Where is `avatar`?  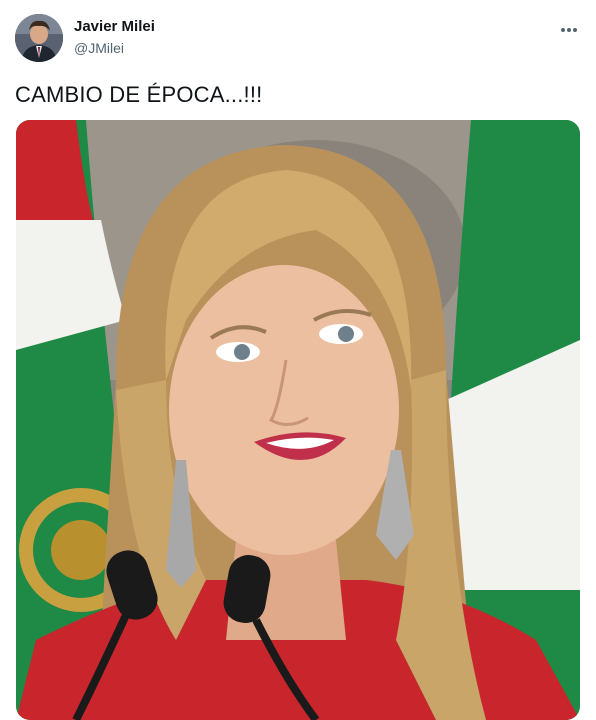 avatar is located at coordinates (39, 38).